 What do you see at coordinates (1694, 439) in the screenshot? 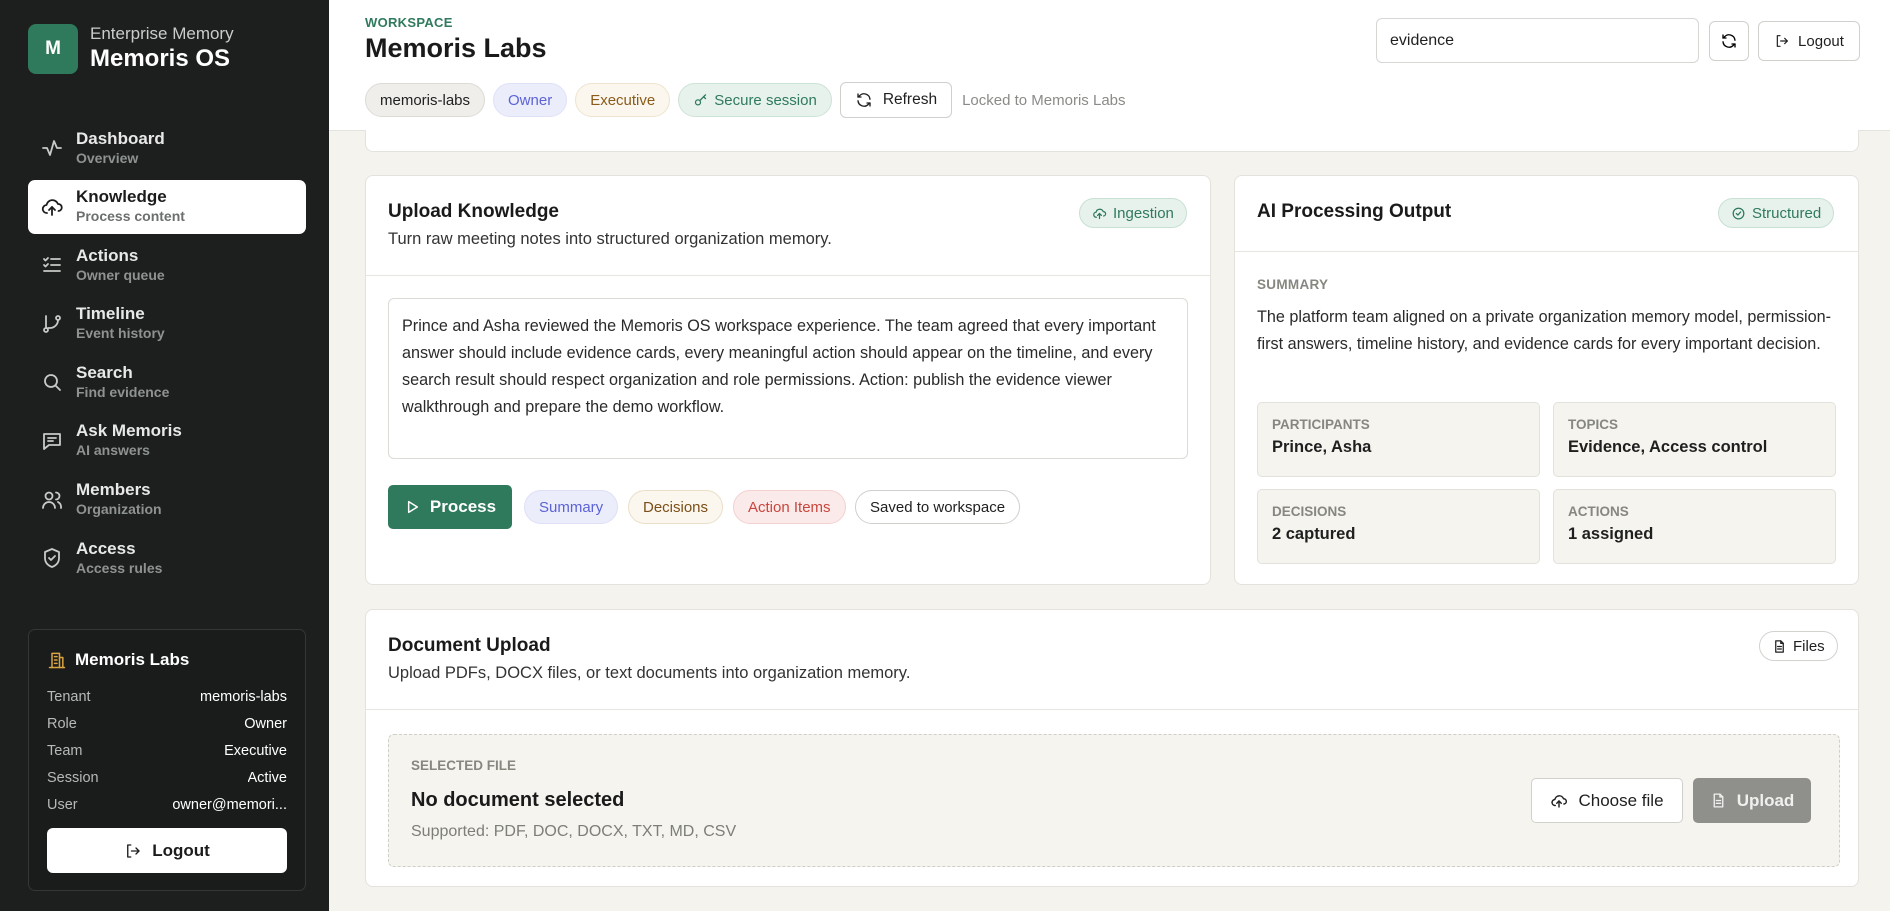
I see `topics-stat: TOPICS Evidence, Access control` at bounding box center [1694, 439].